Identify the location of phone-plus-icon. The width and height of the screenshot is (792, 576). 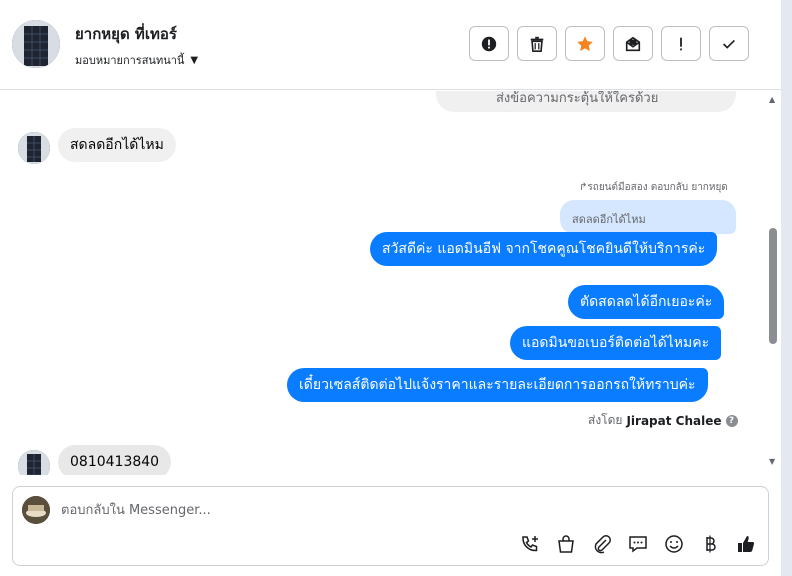
(530, 544).